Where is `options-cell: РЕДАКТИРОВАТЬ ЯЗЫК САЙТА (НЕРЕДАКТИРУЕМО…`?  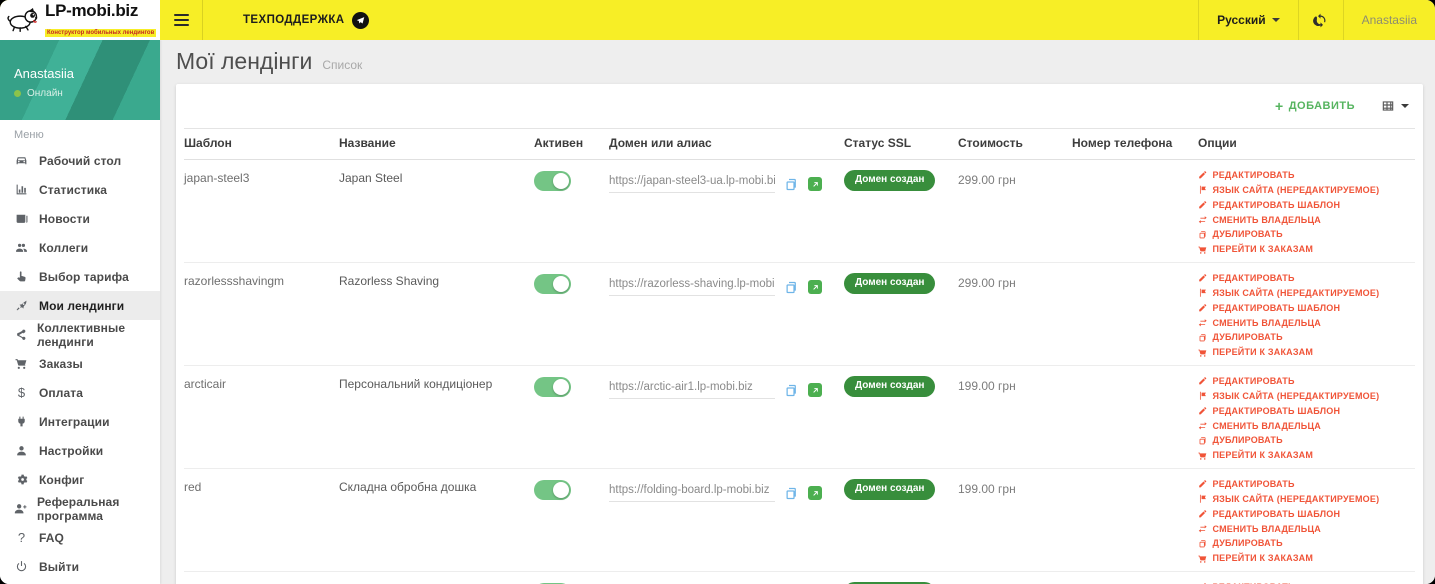
options-cell: РЕДАКТИРОВАТЬ ЯЗЫК САЙТА (НЕРЕДАКТИРУЕМО… is located at coordinates (1306, 315).